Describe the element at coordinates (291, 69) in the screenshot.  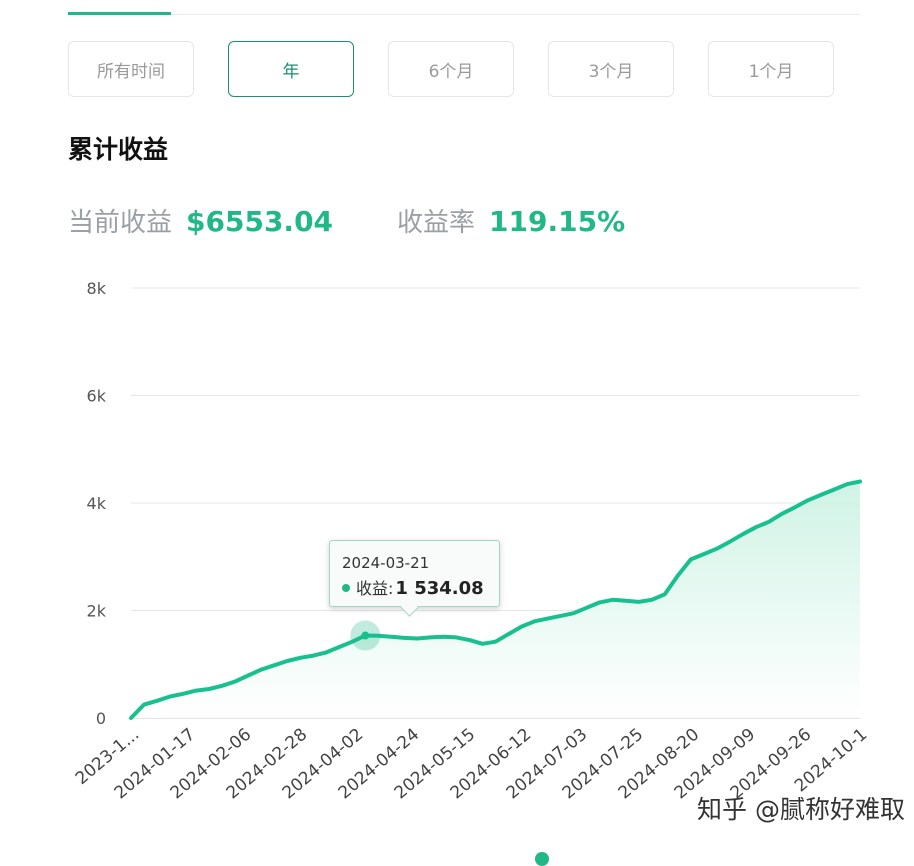
I see `range-button-year: 年` at that location.